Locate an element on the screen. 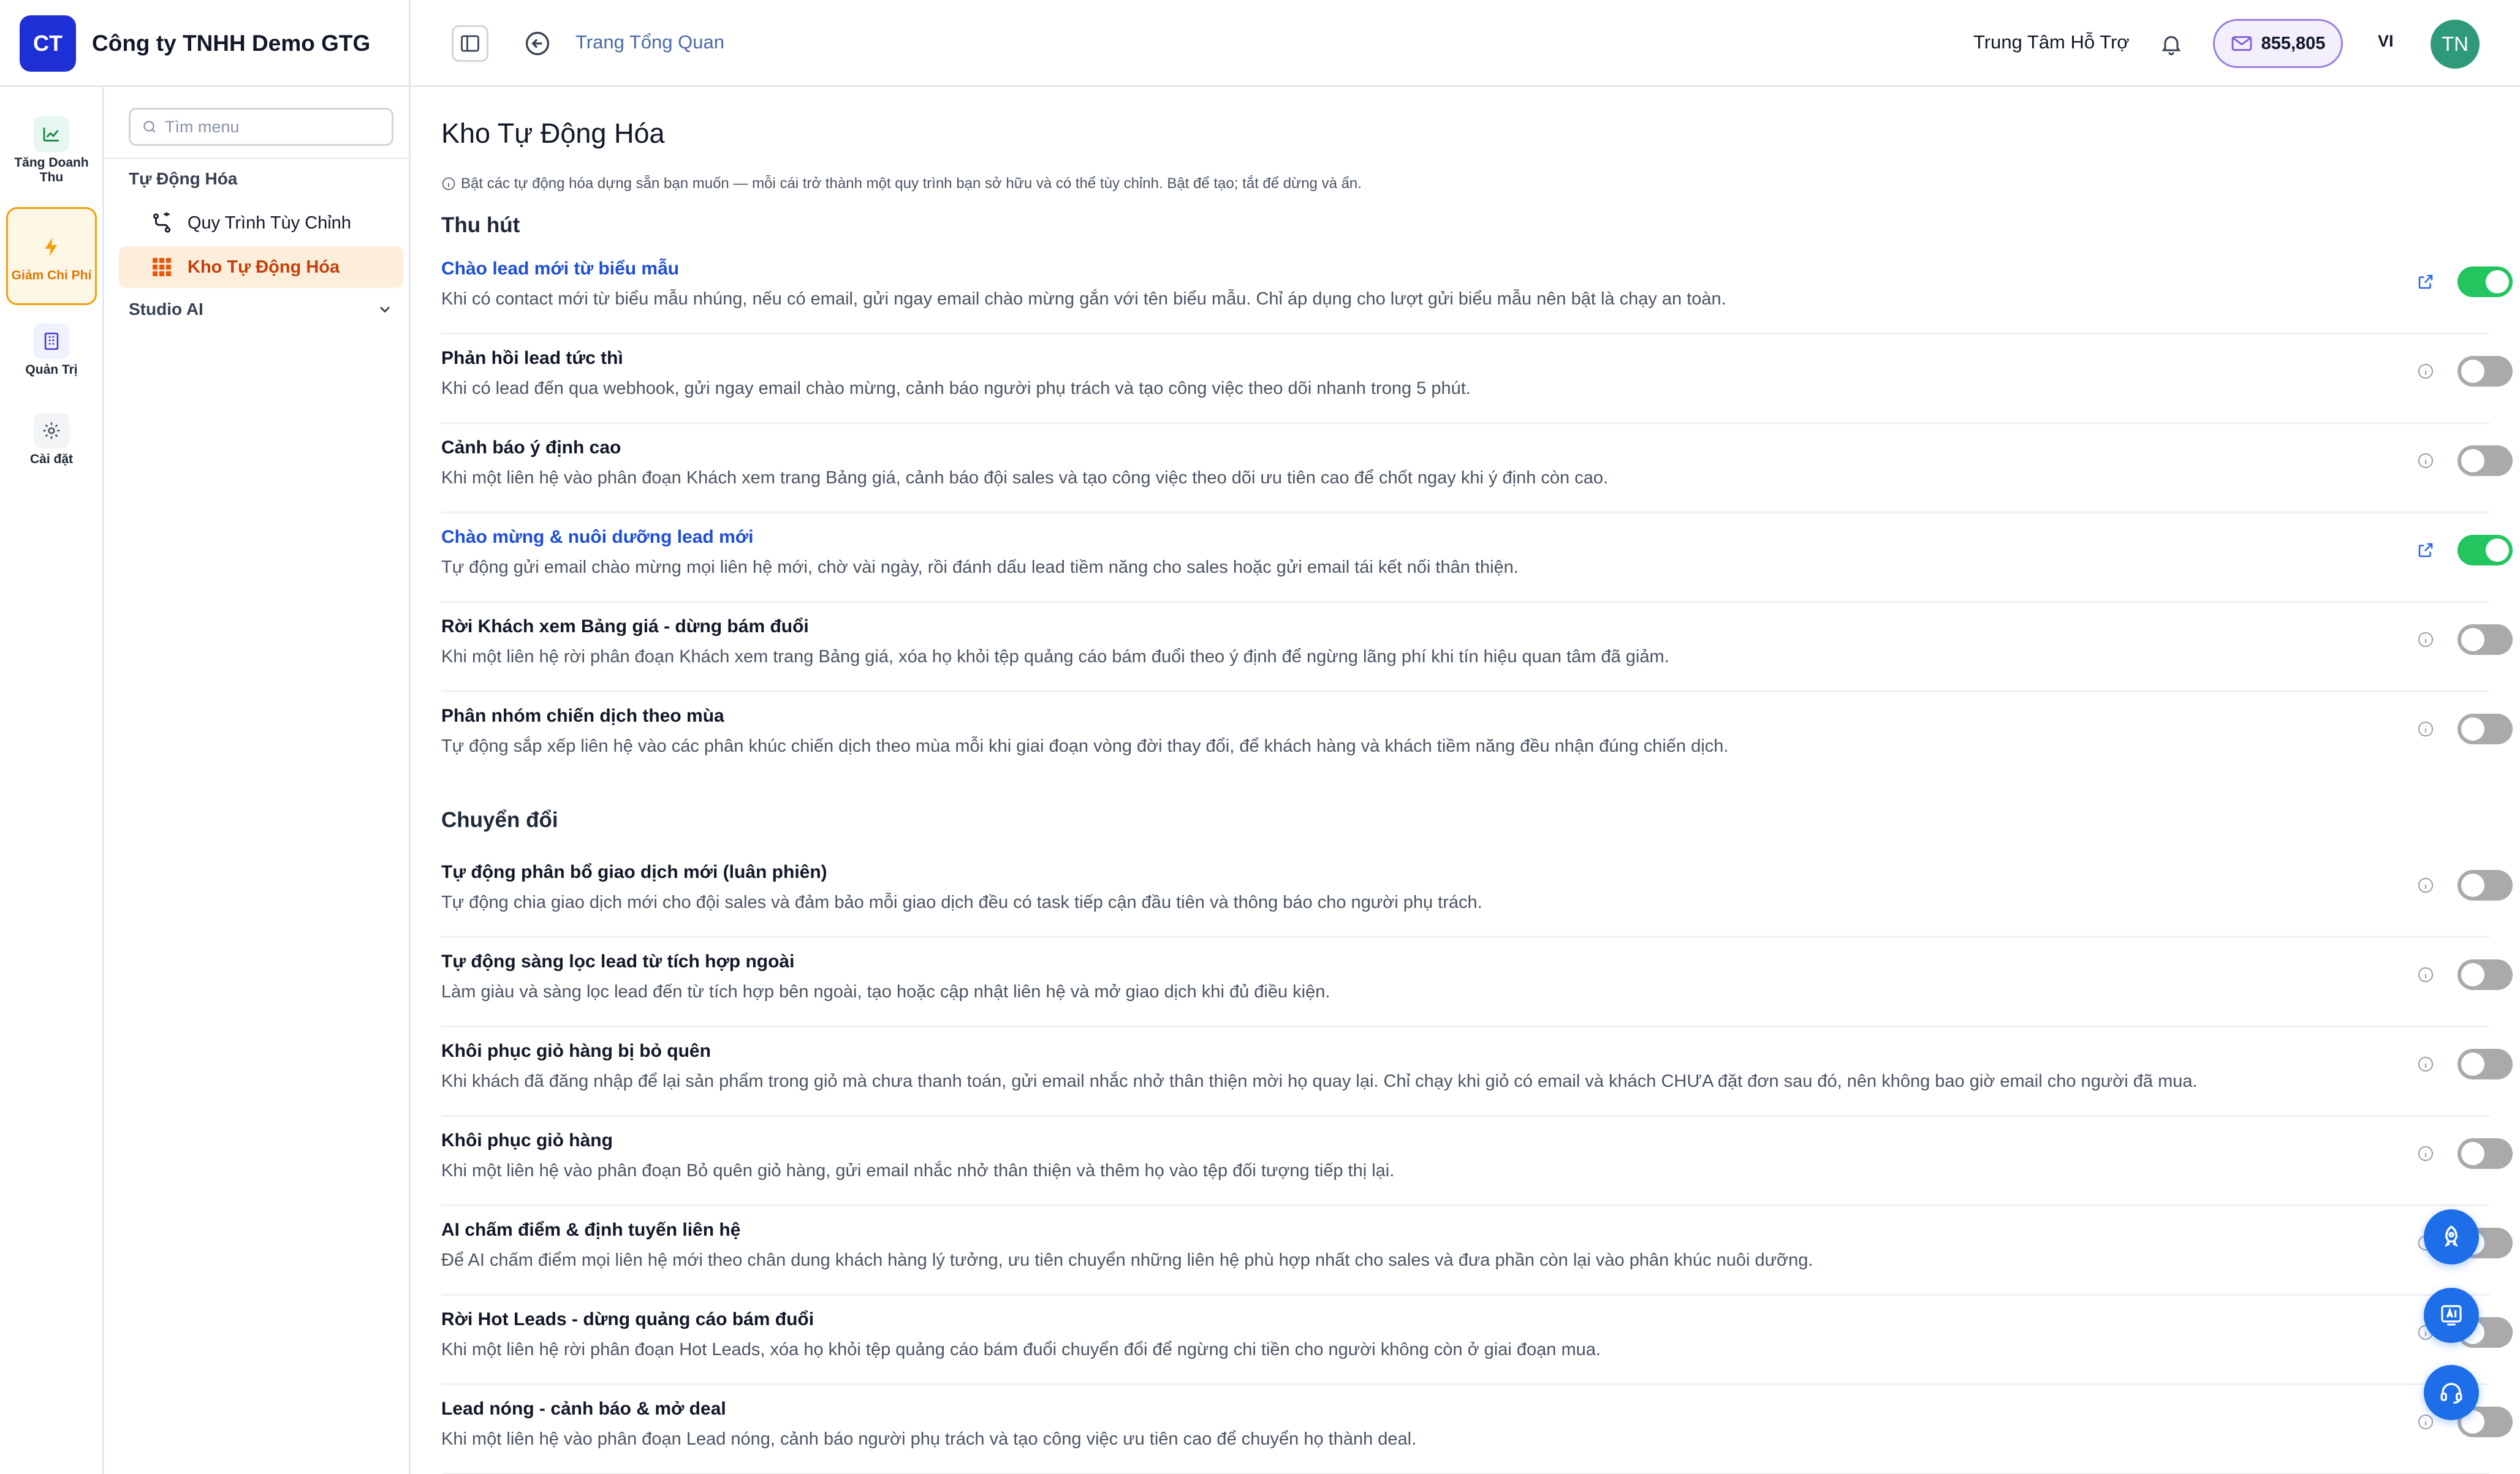 Image resolution: width=2520 pixels, height=1474 pixels. workflow-icon is located at coordinates (162, 223).